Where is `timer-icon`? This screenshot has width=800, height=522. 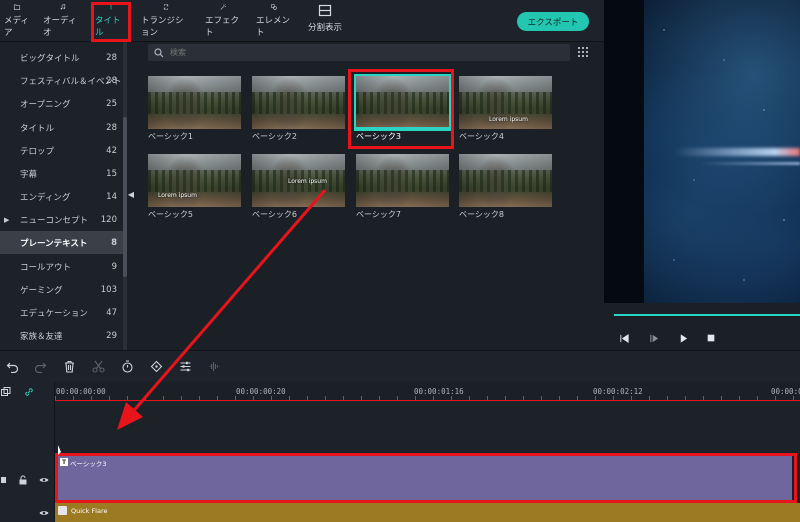 timer-icon is located at coordinates (127, 366).